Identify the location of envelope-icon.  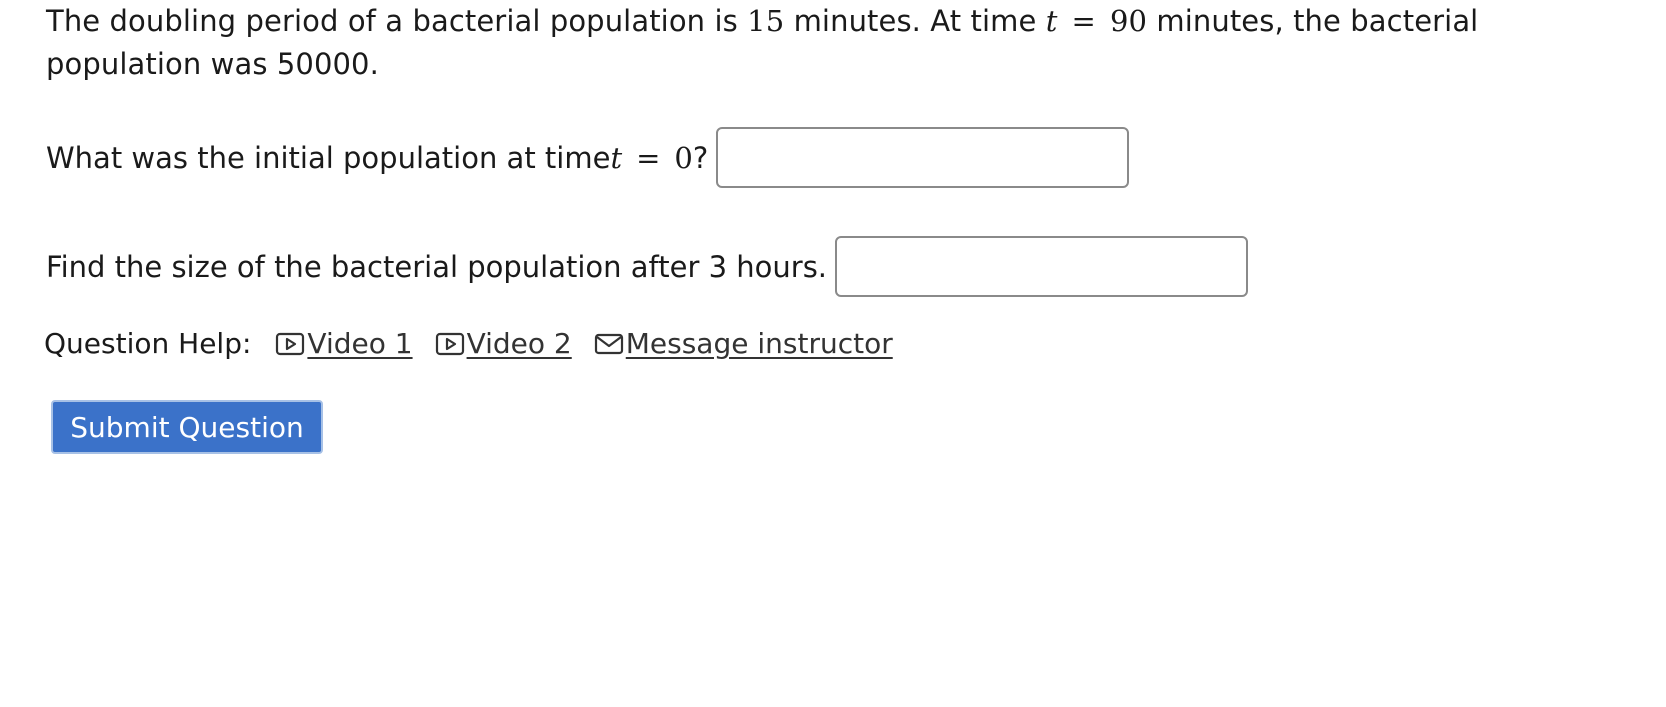
(609, 344).